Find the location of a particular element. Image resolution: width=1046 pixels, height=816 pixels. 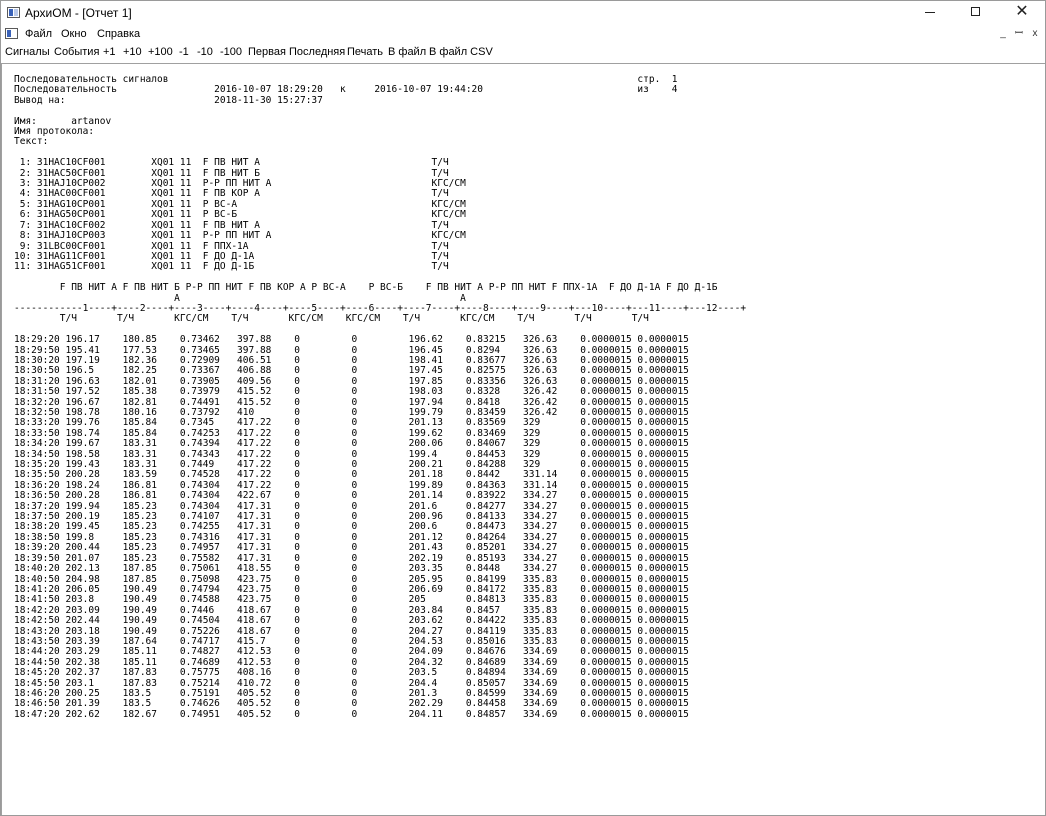

plus1-button: +1 is located at coordinates (109, 52).